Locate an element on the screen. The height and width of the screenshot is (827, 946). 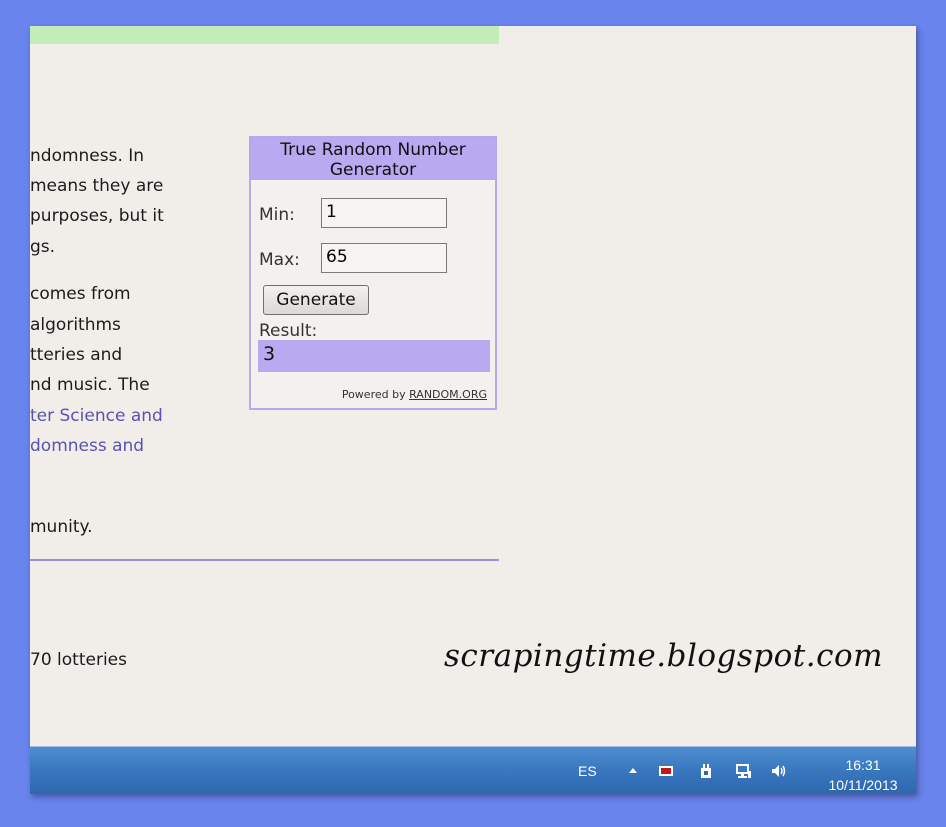
widget-title-line2: Generator is located at coordinates (373, 170).